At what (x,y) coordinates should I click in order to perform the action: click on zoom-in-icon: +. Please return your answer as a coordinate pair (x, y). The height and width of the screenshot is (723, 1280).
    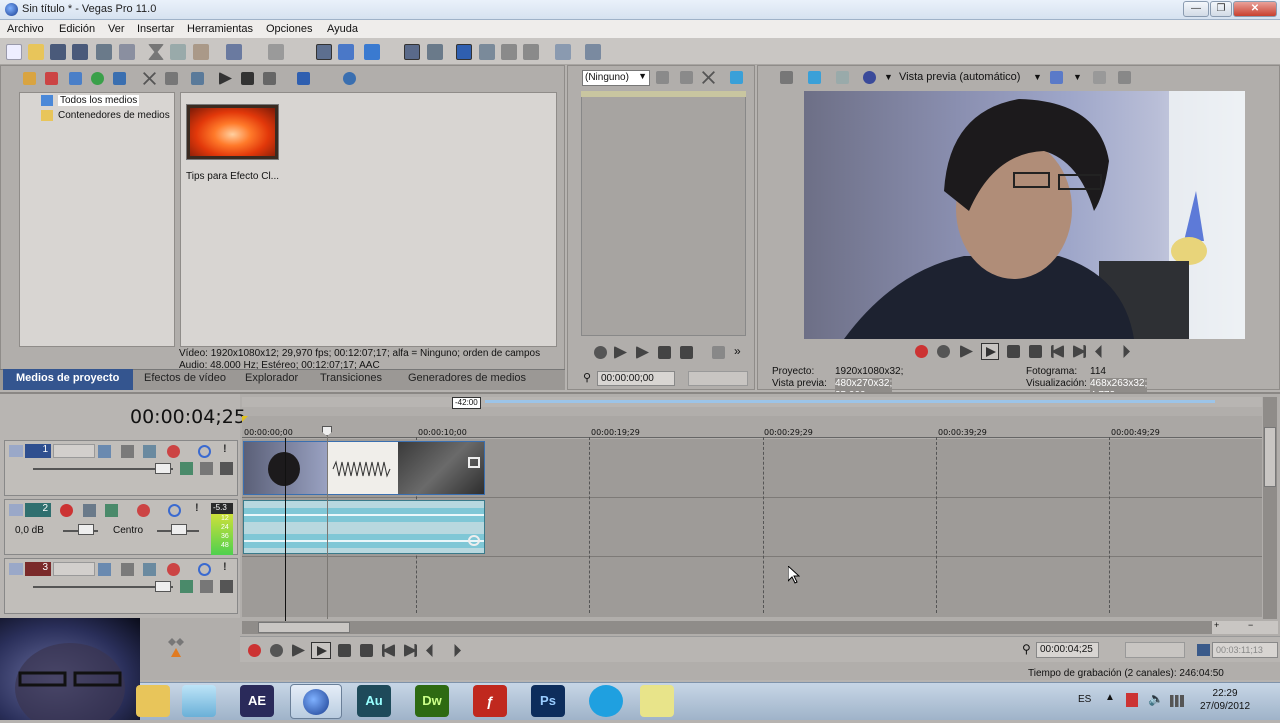
    Looking at the image, I should click on (1216, 625).